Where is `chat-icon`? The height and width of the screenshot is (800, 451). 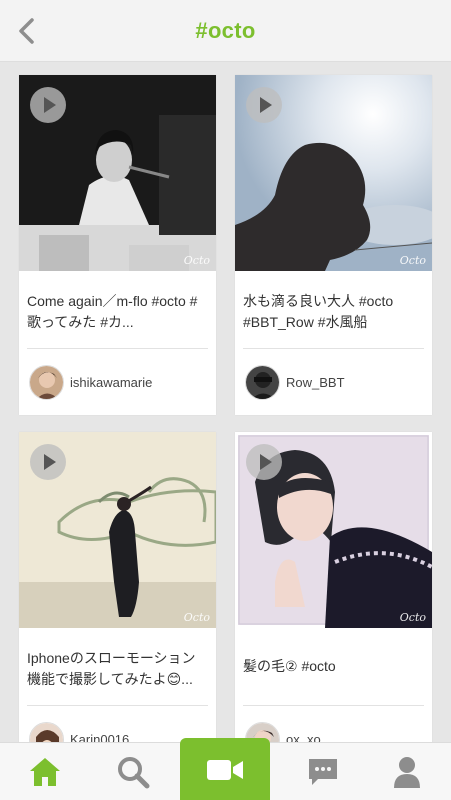 chat-icon is located at coordinates (323, 772).